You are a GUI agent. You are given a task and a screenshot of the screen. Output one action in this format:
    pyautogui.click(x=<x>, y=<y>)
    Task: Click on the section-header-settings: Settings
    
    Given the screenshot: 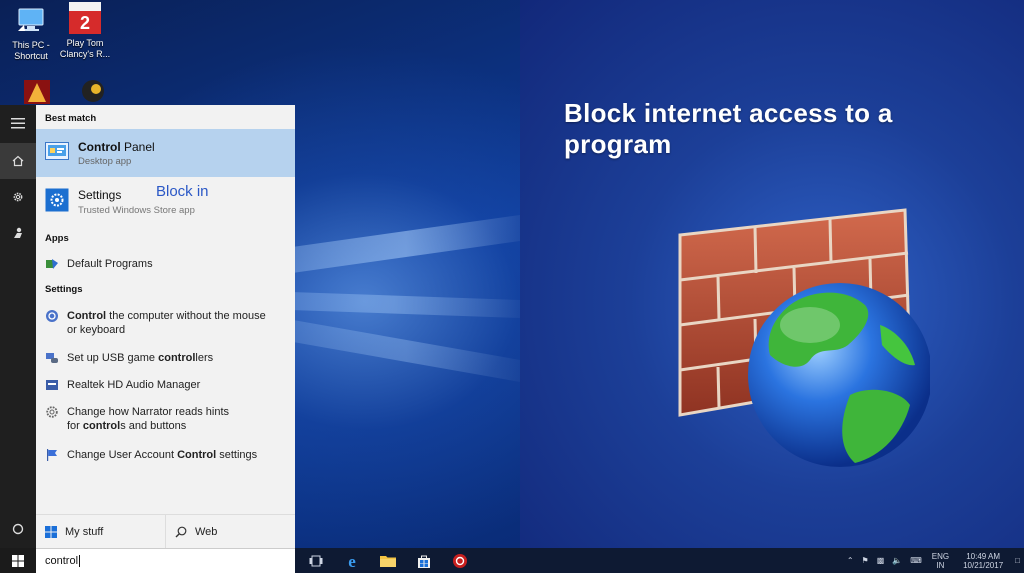 What is the action you would take?
    pyautogui.click(x=64, y=289)
    